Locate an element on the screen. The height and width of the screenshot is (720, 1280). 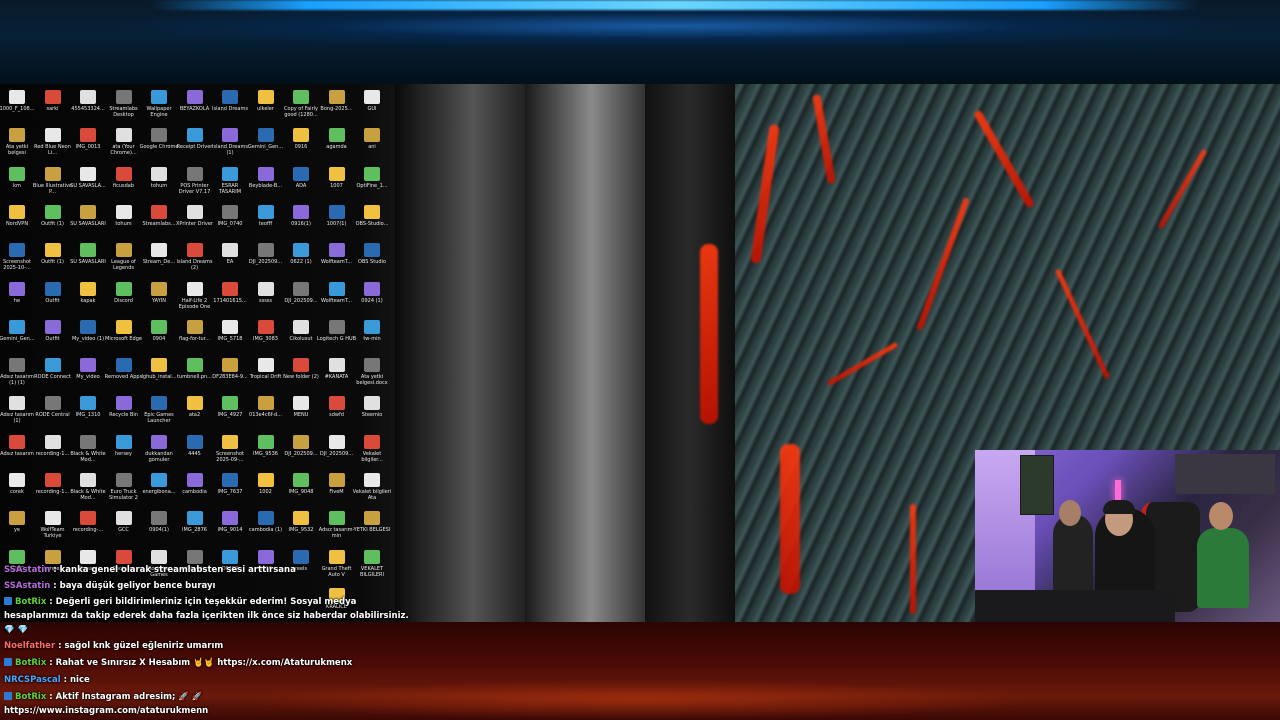
desktop-icon: km is located at coordinates (17, 183).